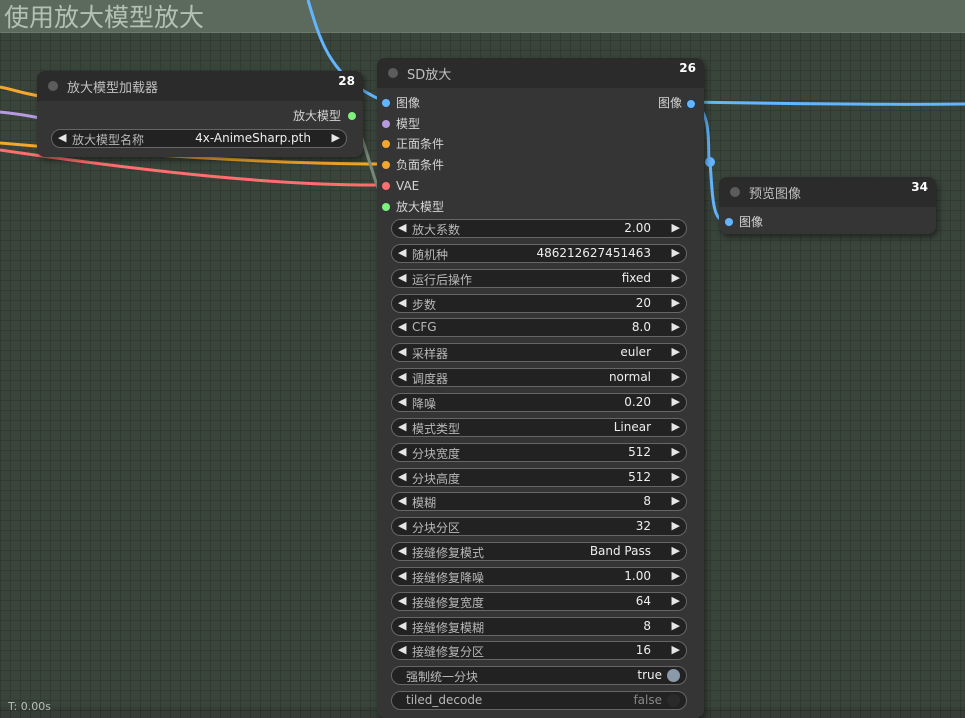 This screenshot has height=718, width=965. I want to click on widget-value: true, so click(649, 675).